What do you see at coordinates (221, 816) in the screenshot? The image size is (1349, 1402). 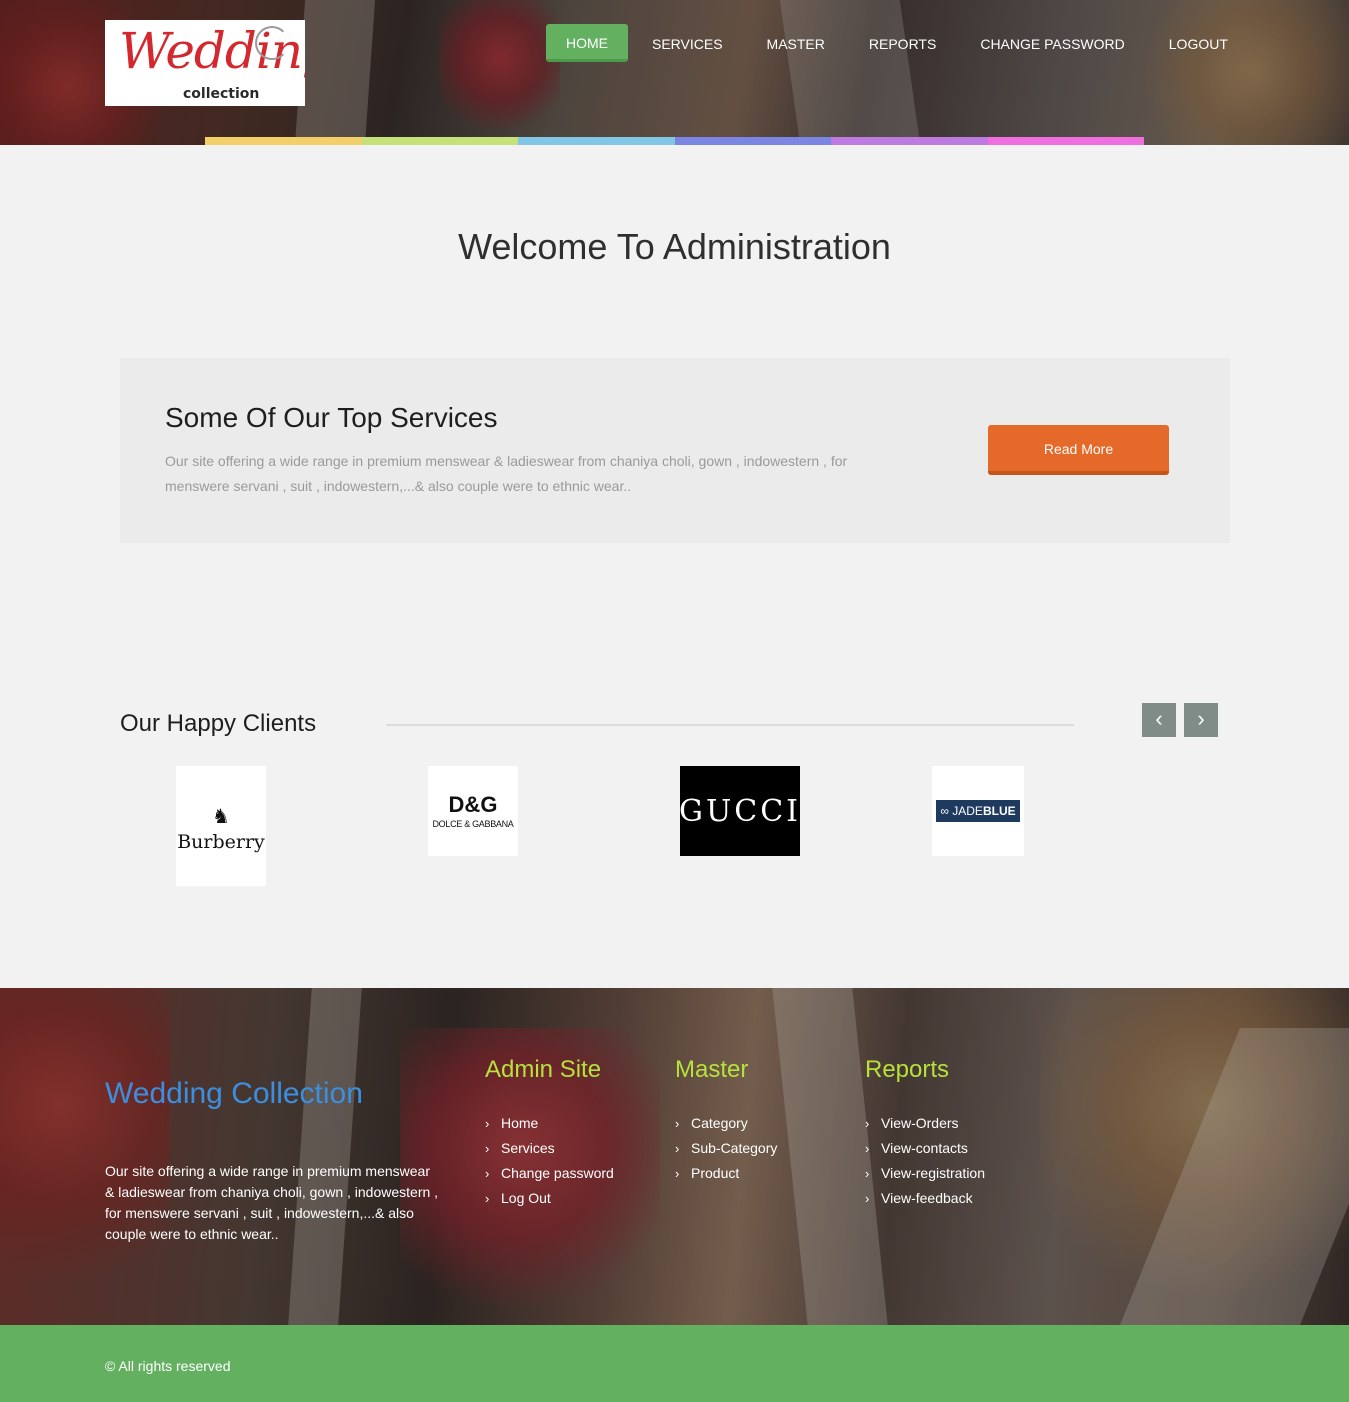 I see `knight-emblem-icon: ♞` at bounding box center [221, 816].